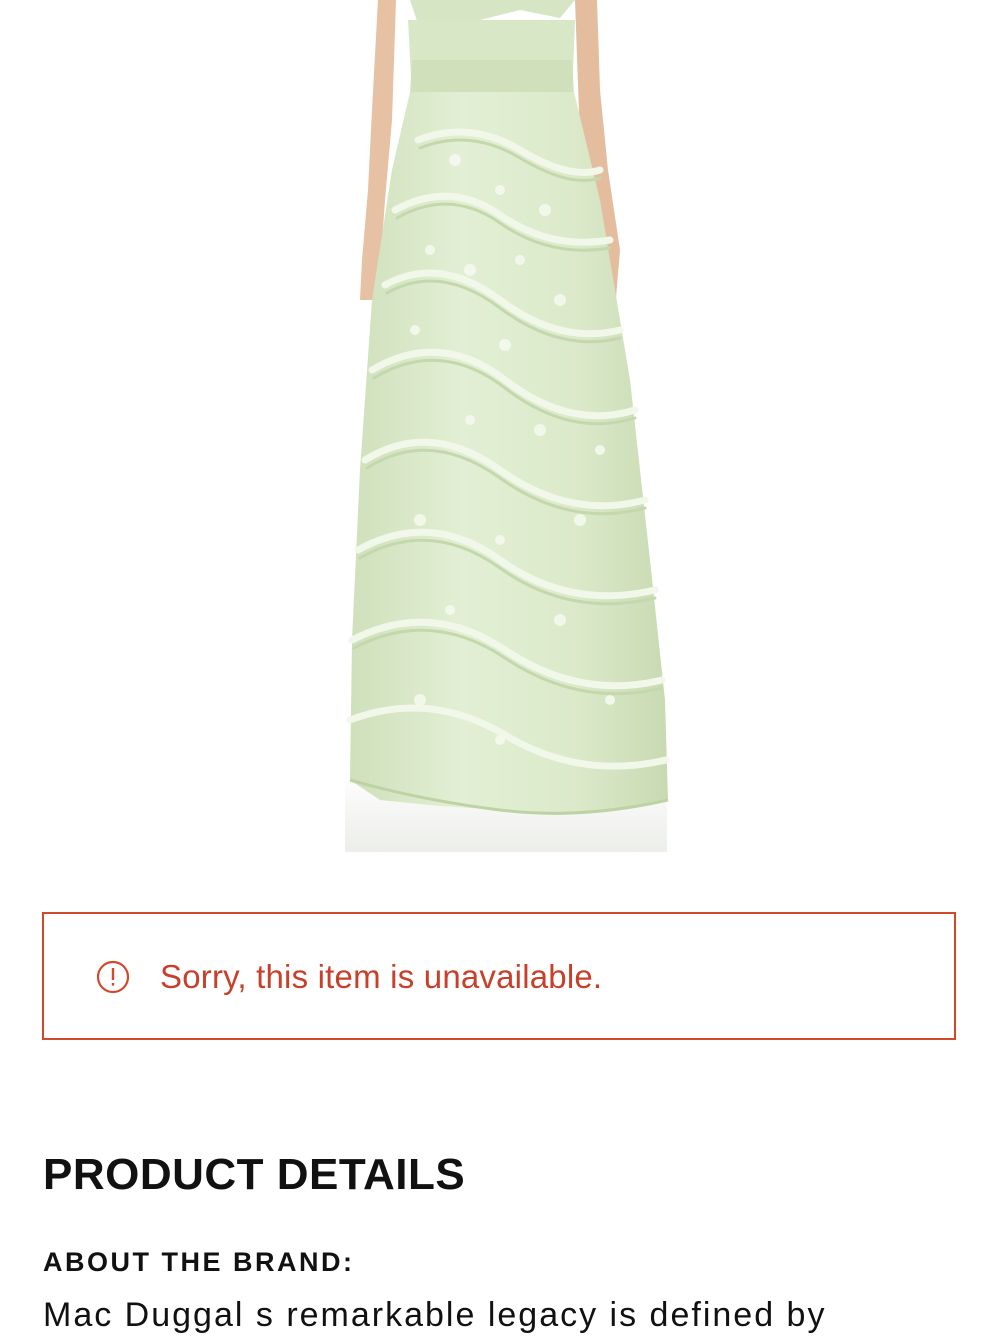 The width and height of the screenshot is (1000, 1336). I want to click on product-details-heading: PRODUCT DETAILS, so click(254, 1174).